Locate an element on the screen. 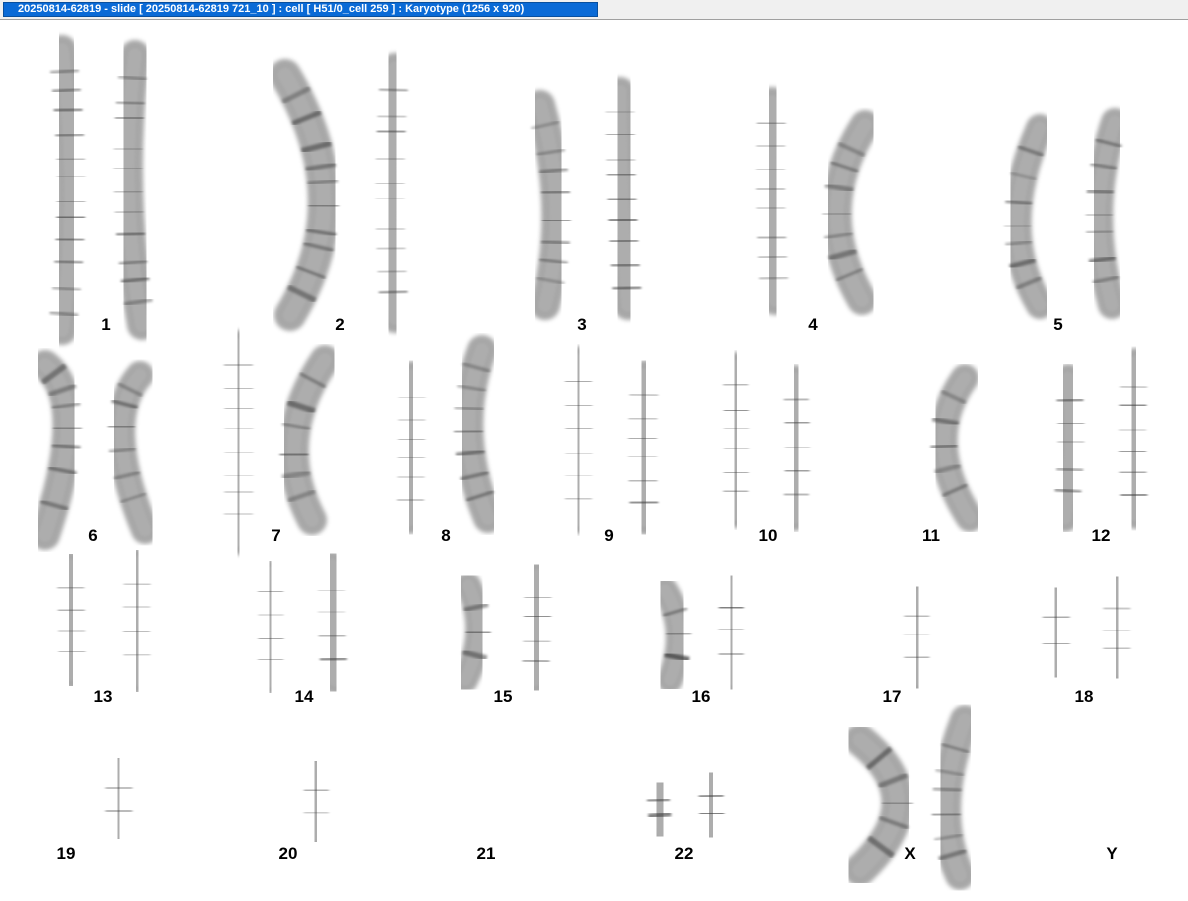 The image size is (1188, 901). chromosome-17-2-band is located at coordinates (917, 657).